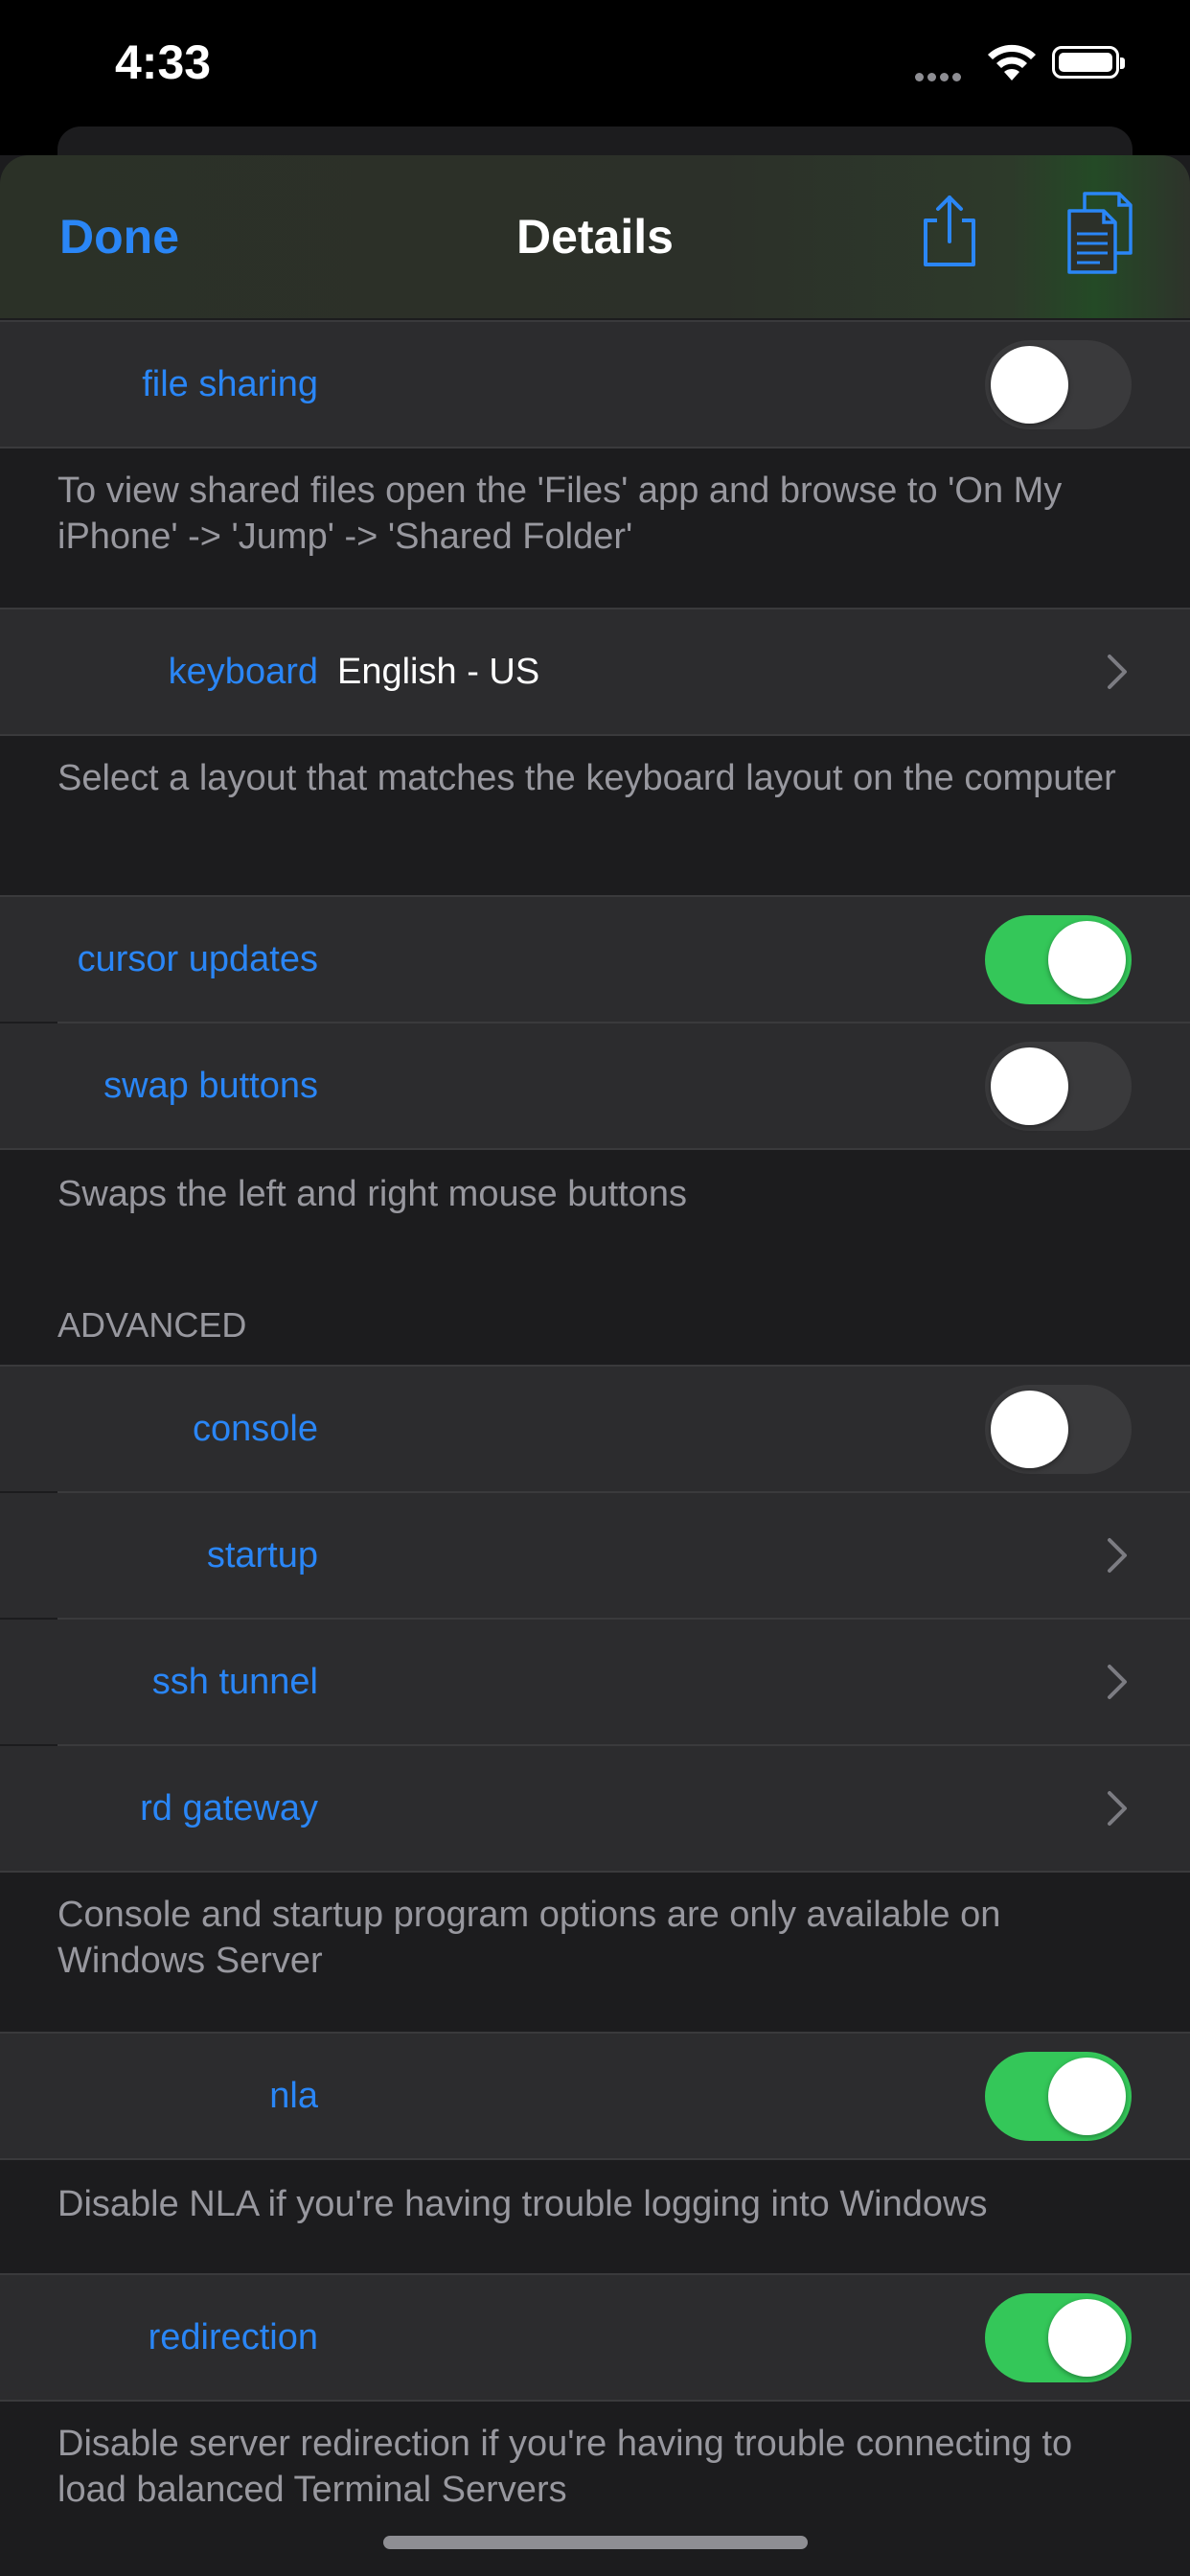  Describe the element at coordinates (1100, 233) in the screenshot. I see `copy-icon` at that location.